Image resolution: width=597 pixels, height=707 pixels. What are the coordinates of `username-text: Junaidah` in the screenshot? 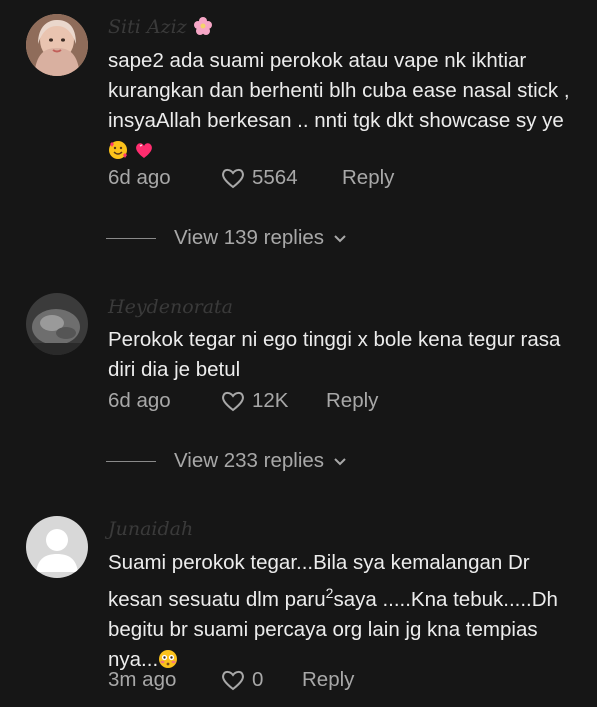 It's located at (150, 529).